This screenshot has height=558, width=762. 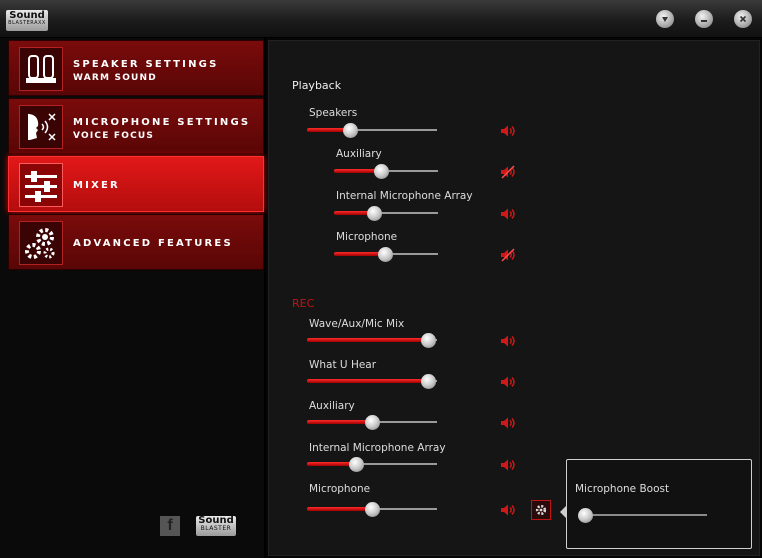 What do you see at coordinates (343, 365) in the screenshot?
I see `channel-label: What U Hear` at bounding box center [343, 365].